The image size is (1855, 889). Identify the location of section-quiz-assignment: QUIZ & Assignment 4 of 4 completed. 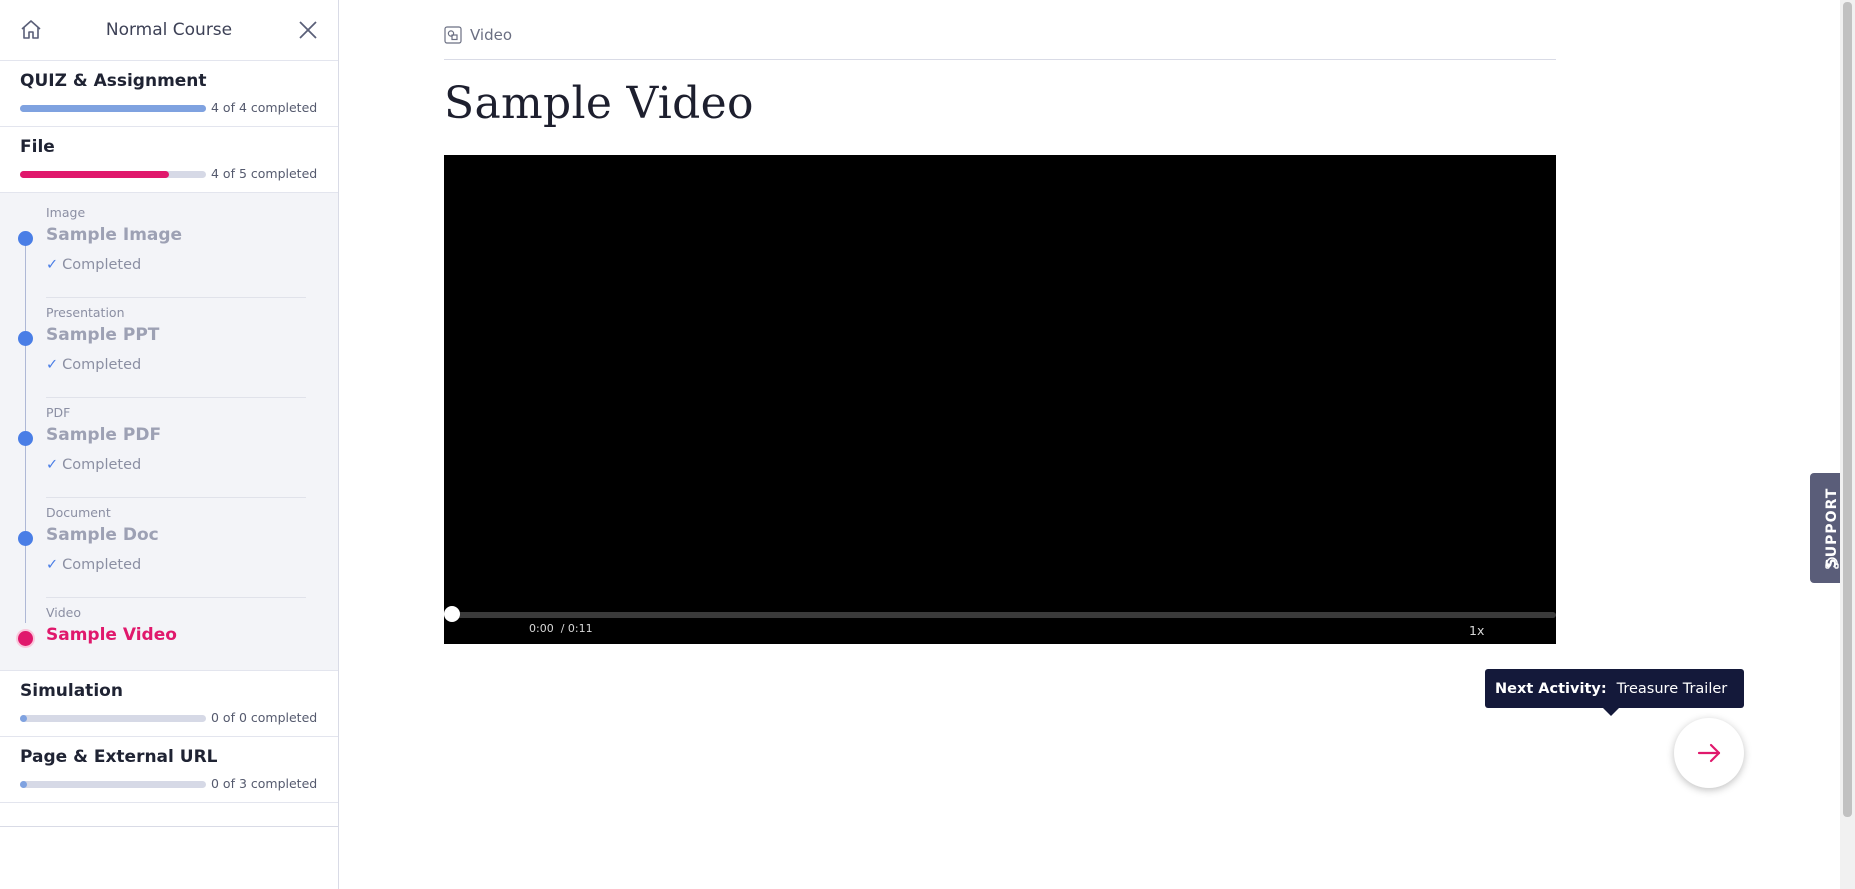
(169, 94).